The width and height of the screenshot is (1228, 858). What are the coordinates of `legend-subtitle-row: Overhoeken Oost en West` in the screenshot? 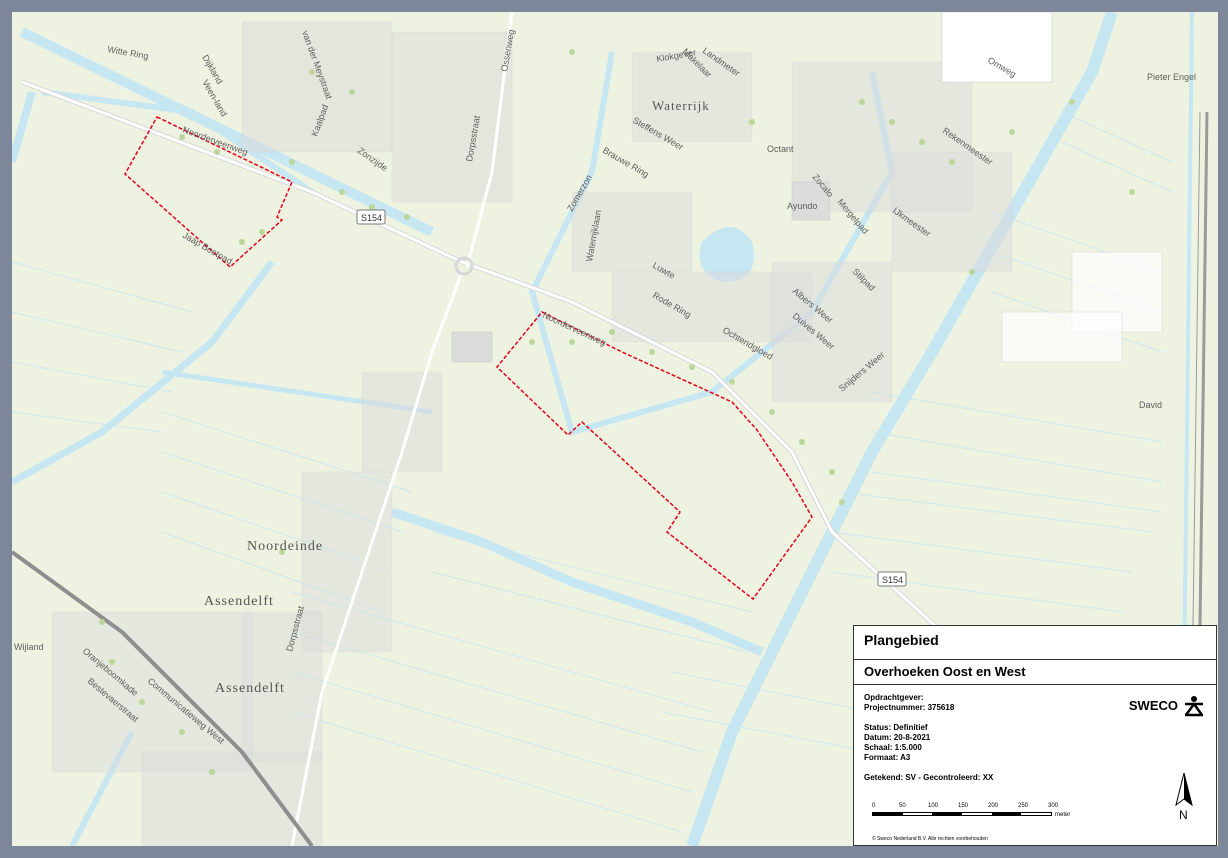 It's located at (1035, 672).